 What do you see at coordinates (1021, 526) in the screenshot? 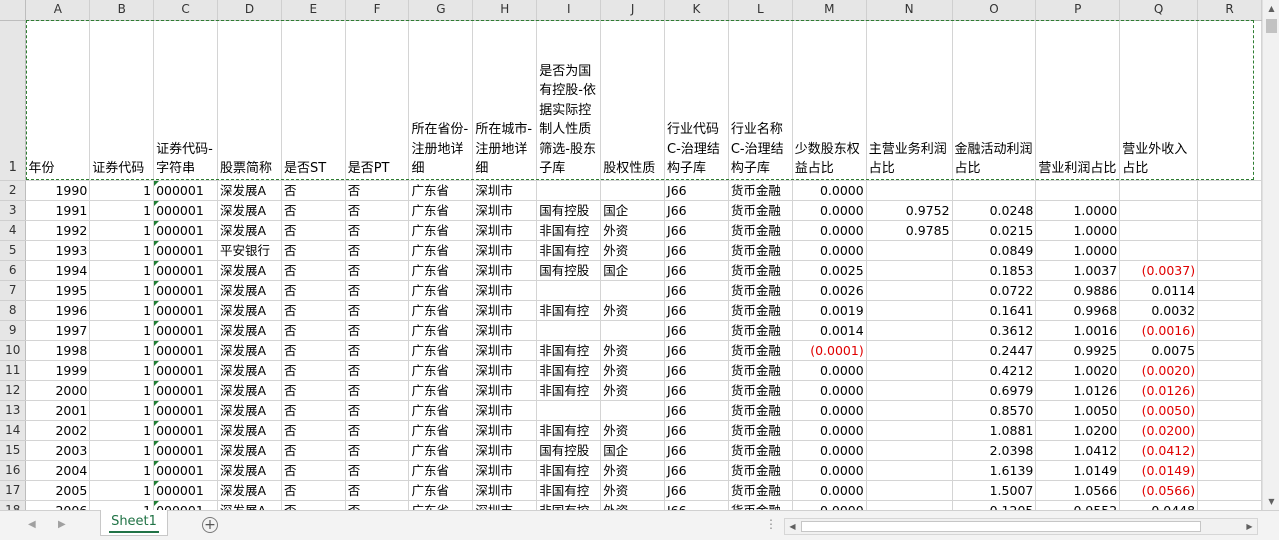
I see `horizontal-scrollbar: ◀ ▶` at bounding box center [1021, 526].